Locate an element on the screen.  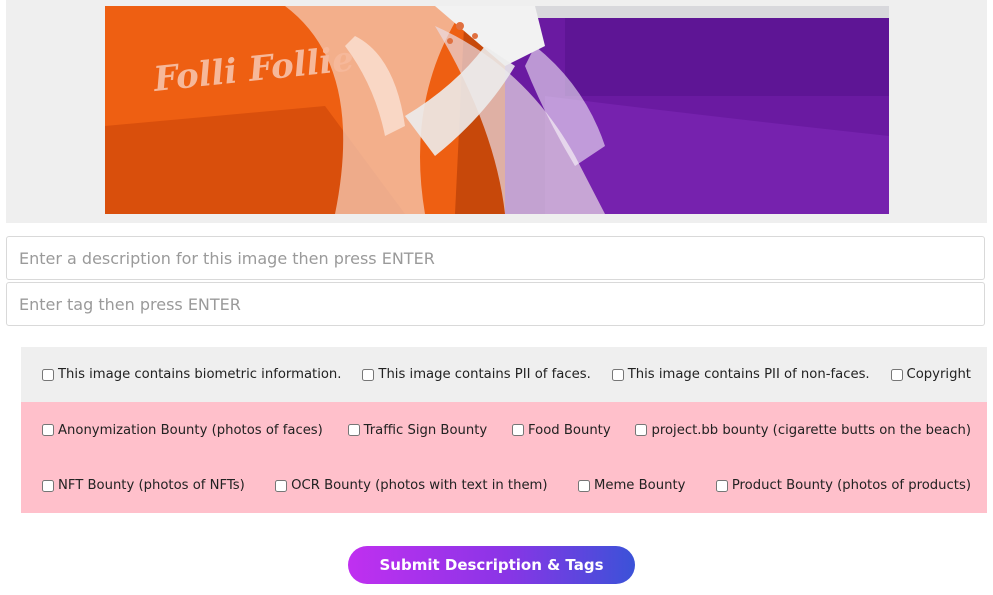
biometric-checkbox is located at coordinates (48, 374).